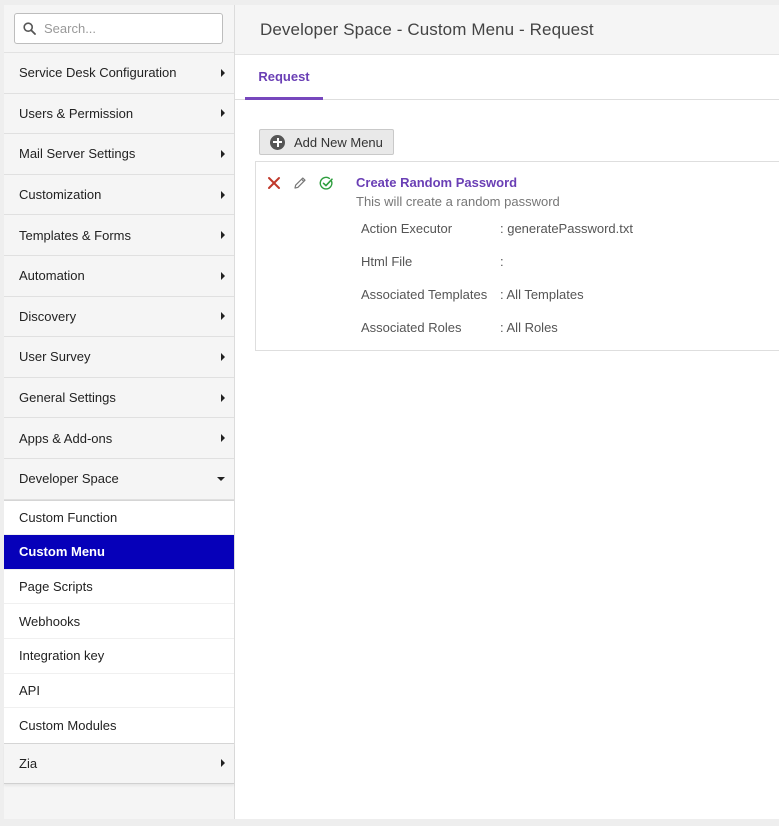 The image size is (779, 826). I want to click on search-container, so click(119, 29).